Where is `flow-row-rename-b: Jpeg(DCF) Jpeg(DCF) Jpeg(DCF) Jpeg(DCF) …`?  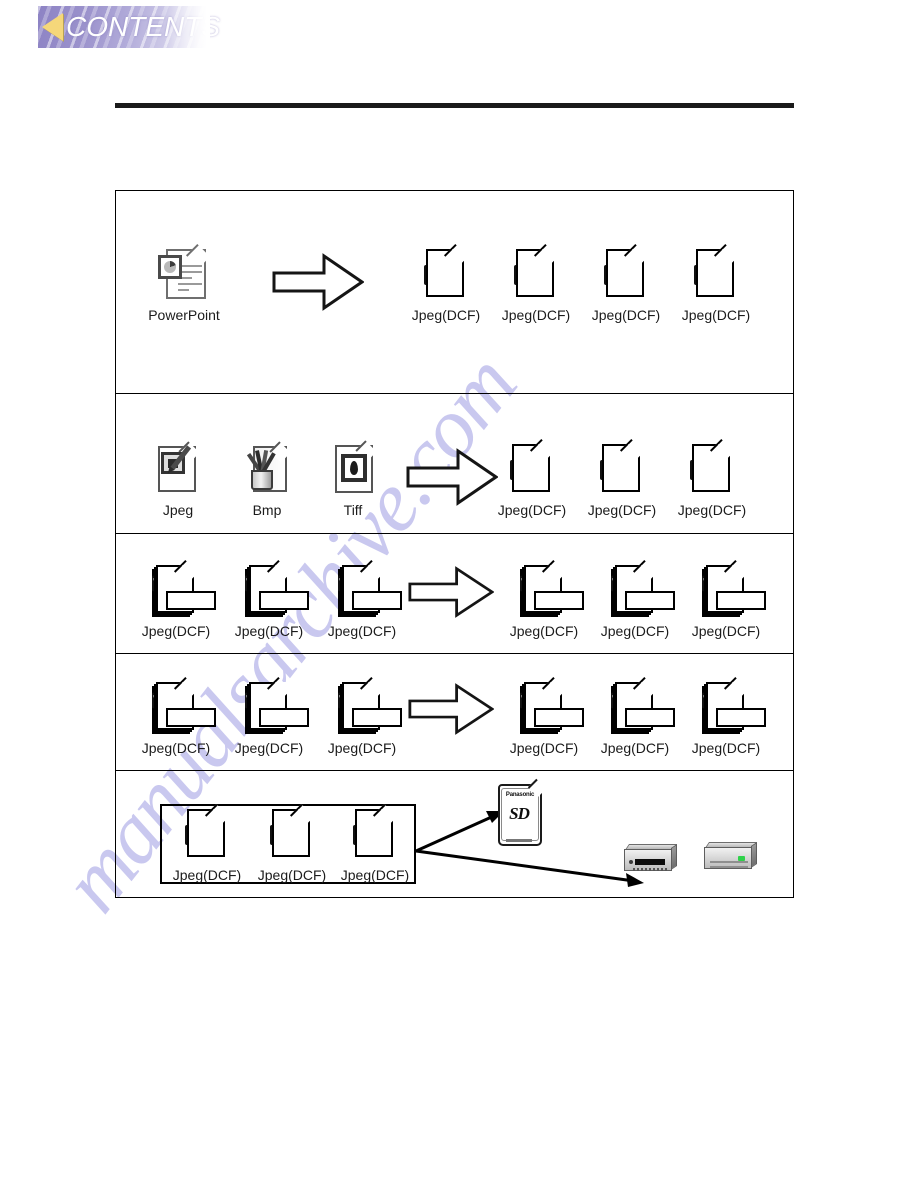
flow-row-rename-b: Jpeg(DCF) Jpeg(DCF) Jpeg(DCF) Jpeg(DCF) … is located at coordinates (454, 712).